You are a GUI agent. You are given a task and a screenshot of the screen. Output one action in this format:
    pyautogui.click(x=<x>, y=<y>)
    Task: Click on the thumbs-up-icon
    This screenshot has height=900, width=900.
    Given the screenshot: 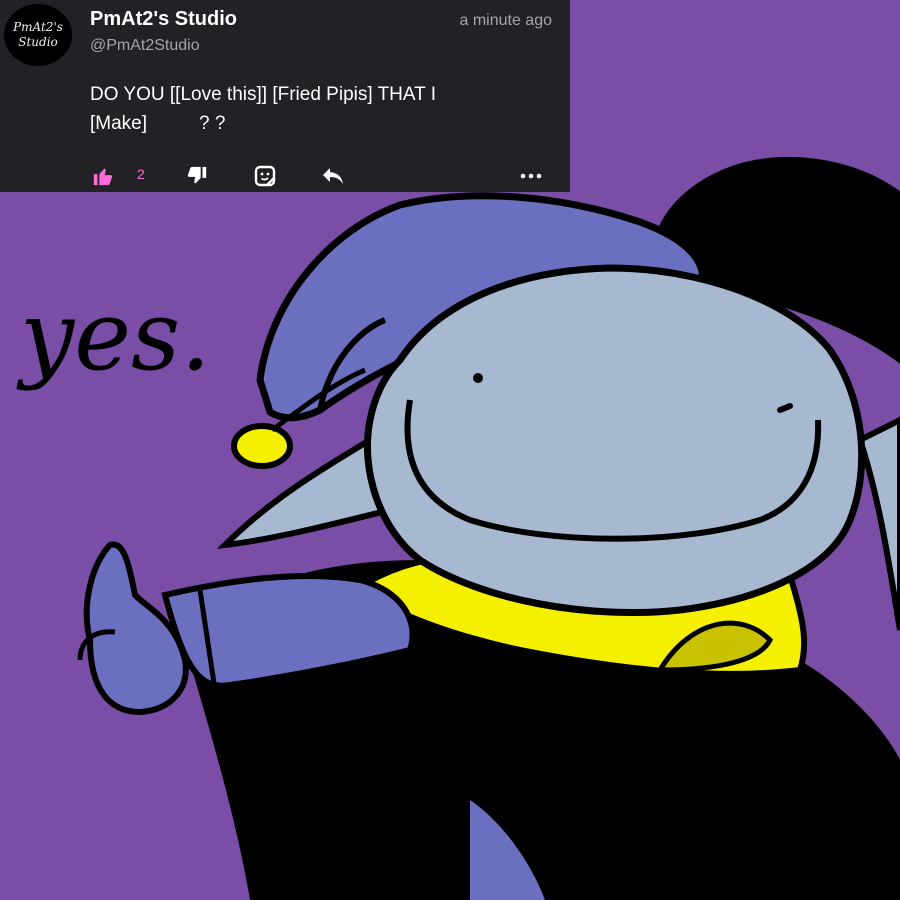 What is the action you would take?
    pyautogui.click(x=103, y=177)
    